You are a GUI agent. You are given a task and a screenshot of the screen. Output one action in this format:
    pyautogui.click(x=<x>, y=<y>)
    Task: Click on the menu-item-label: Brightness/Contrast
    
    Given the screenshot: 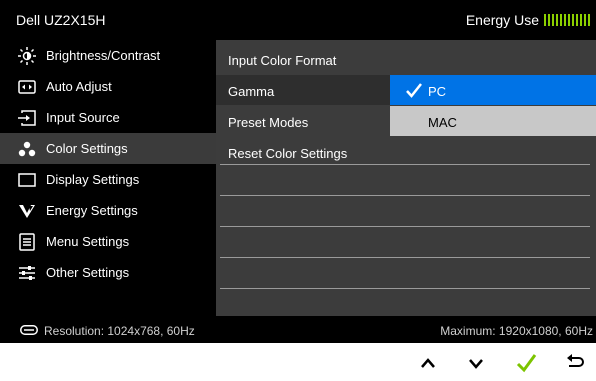 What is the action you would take?
    pyautogui.click(x=103, y=55)
    